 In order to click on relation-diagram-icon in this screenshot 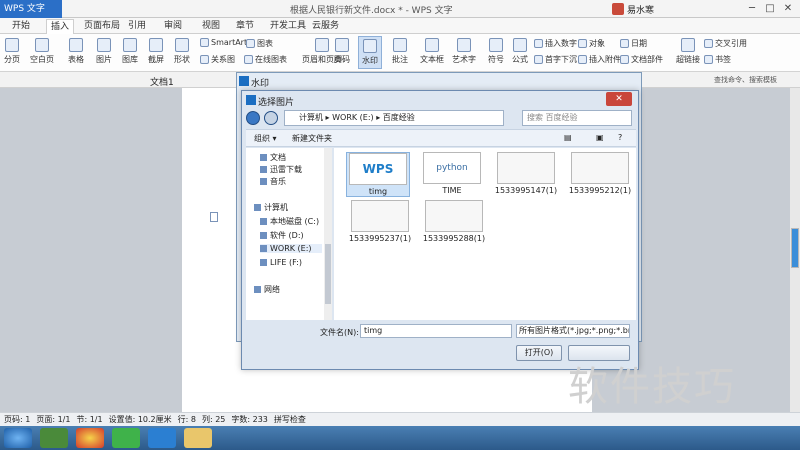, I will do `click(204, 59)`.